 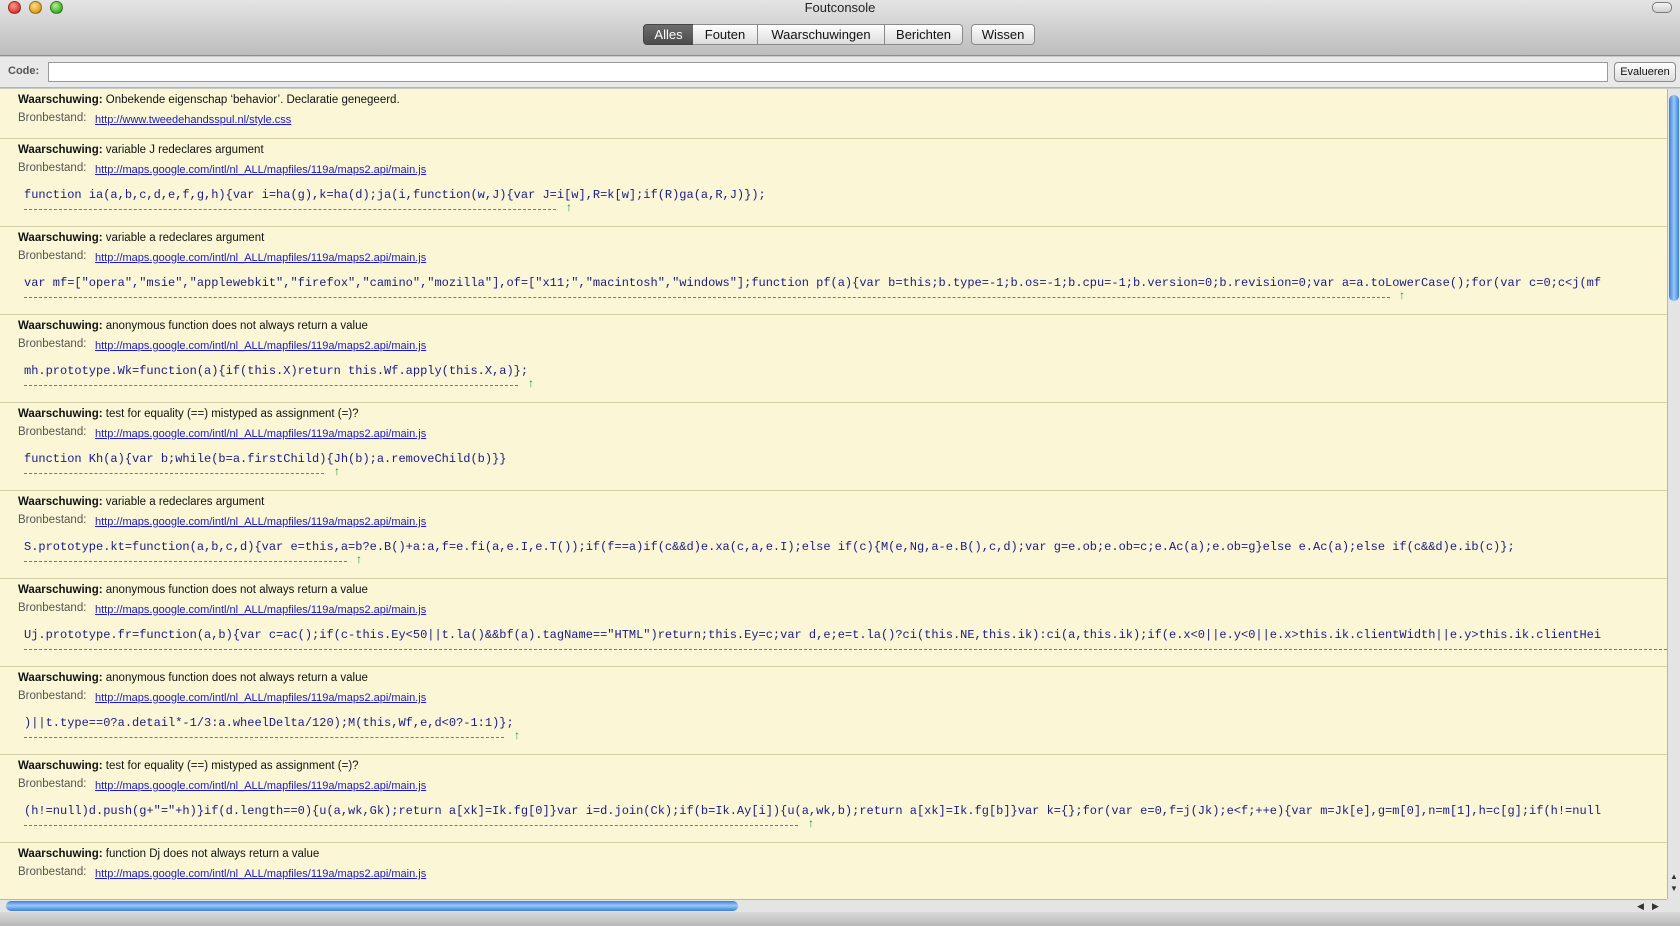 What do you see at coordinates (24, 71) in the screenshot?
I see `code-label: Code:` at bounding box center [24, 71].